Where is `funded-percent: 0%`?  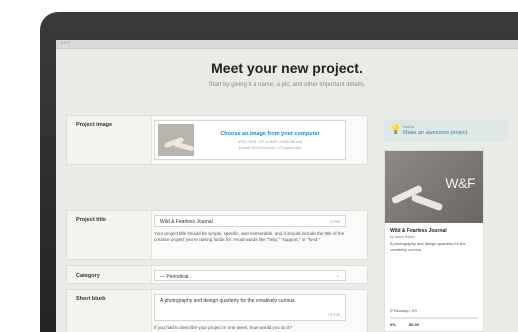
funded-percent: 0% is located at coordinates (393, 324).